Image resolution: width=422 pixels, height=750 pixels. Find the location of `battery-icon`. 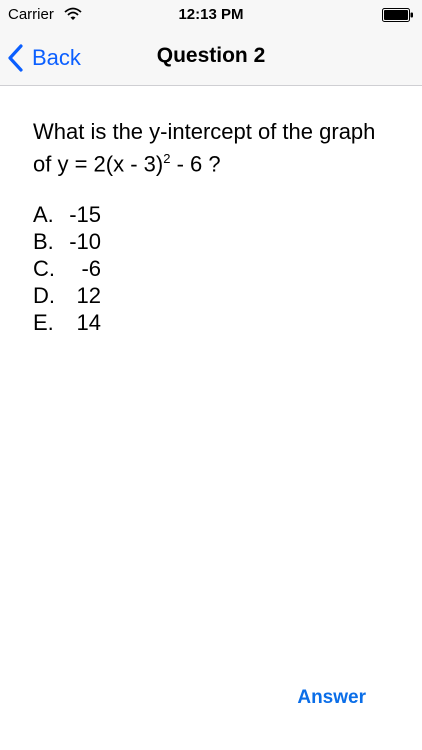

battery-icon is located at coordinates (397, 15).